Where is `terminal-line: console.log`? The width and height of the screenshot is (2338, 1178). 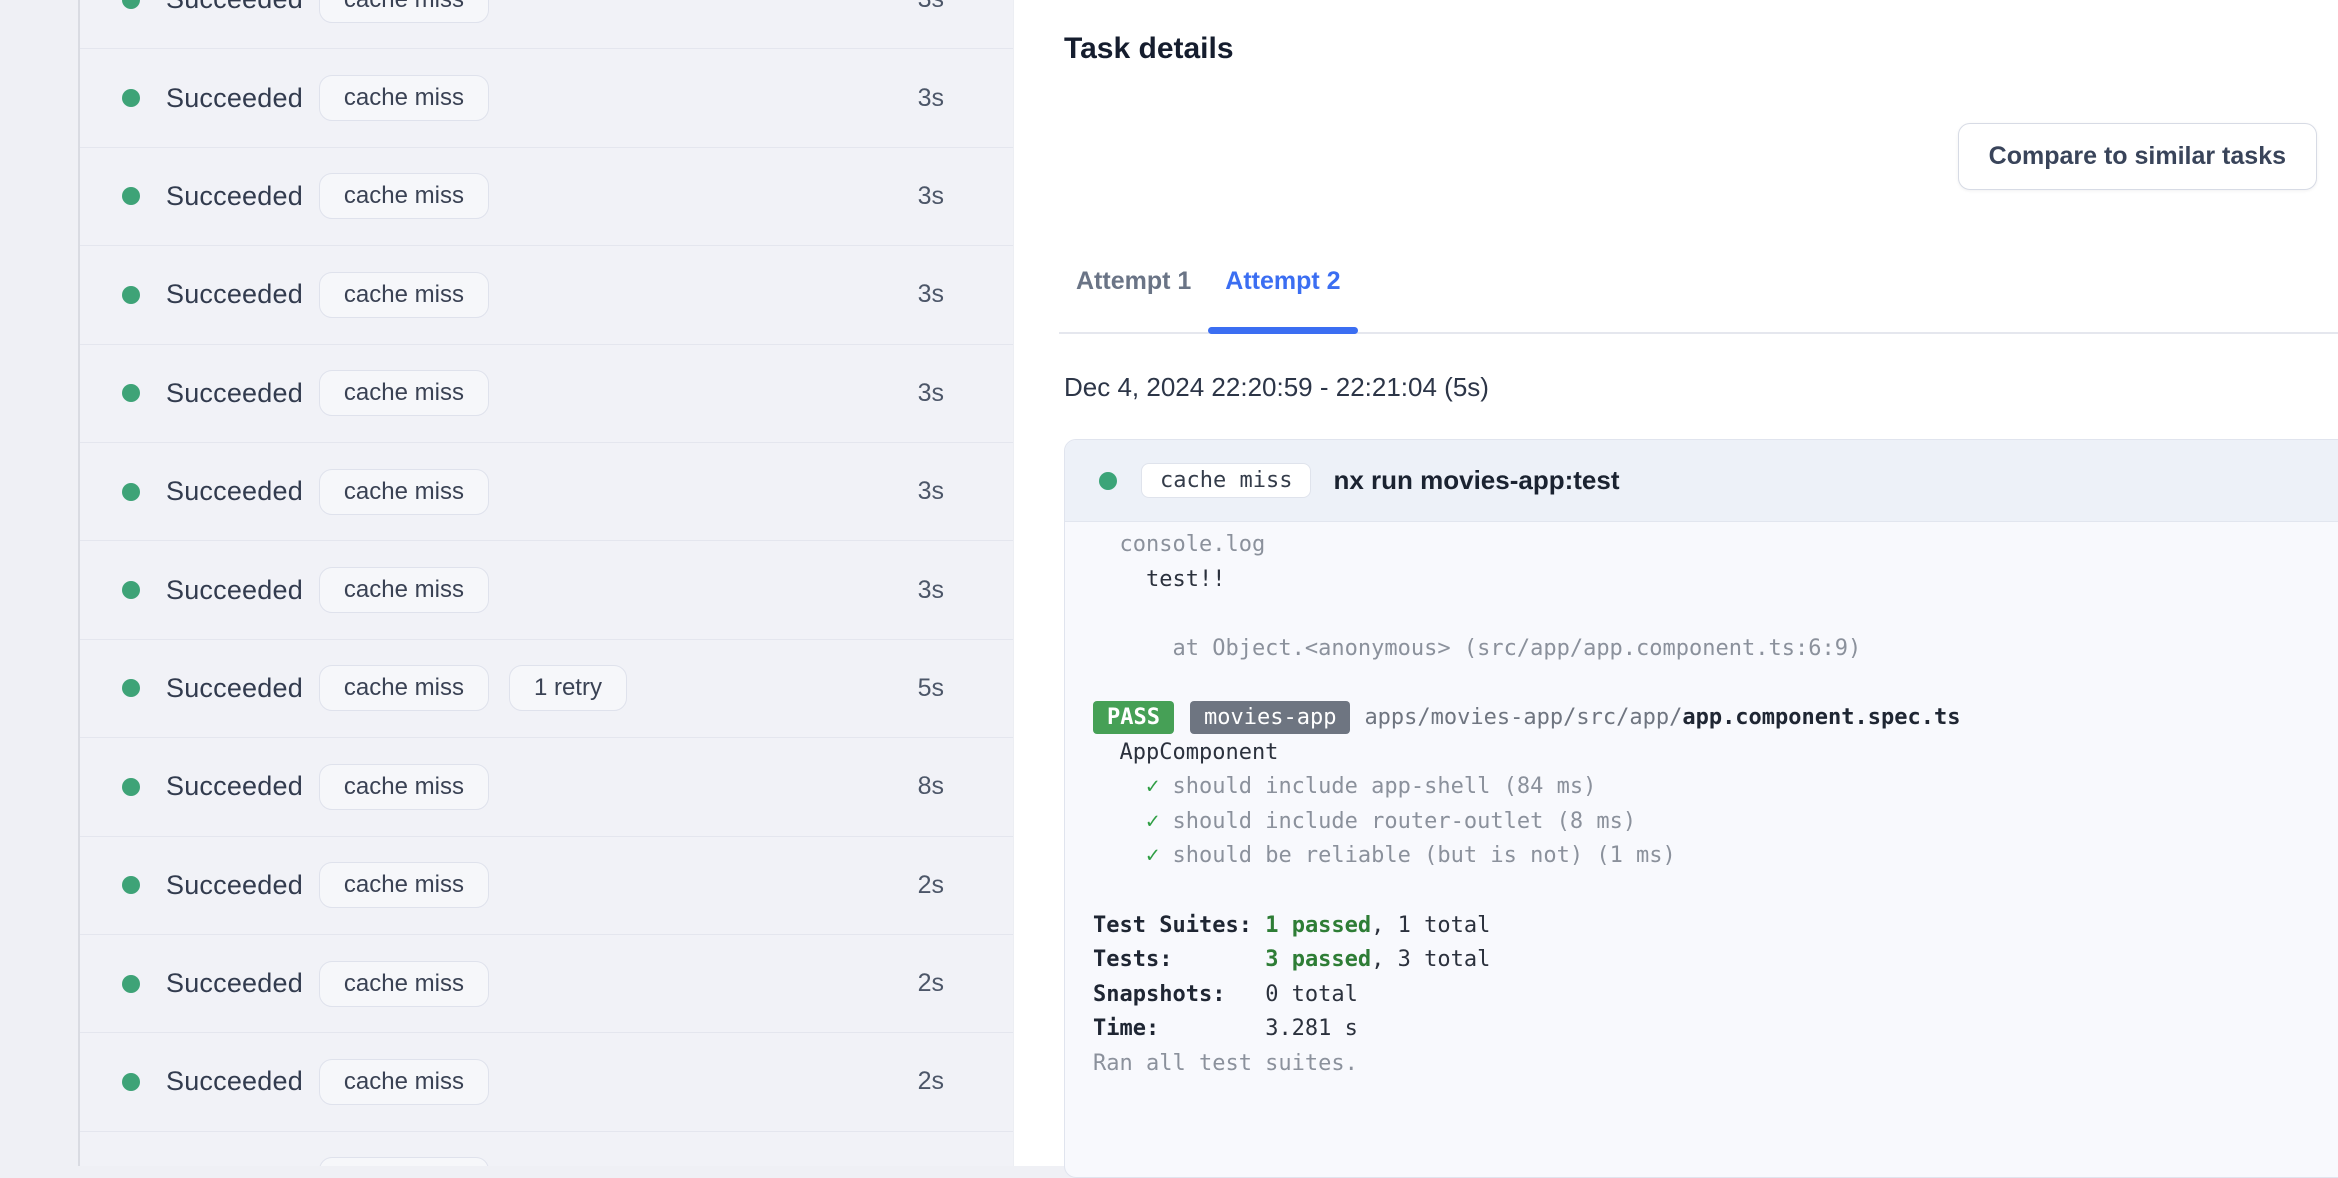
terminal-line: console.log is located at coordinates (1179, 544).